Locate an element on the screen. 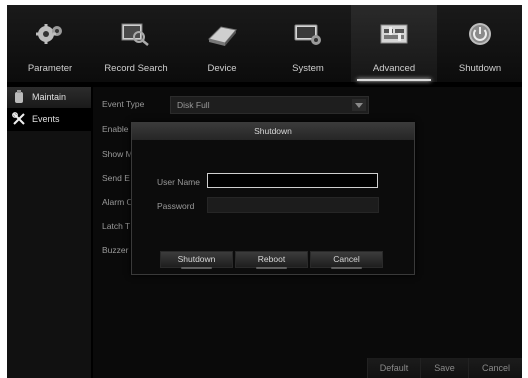  nav-record-search: Record Search is located at coordinates (136, 43).